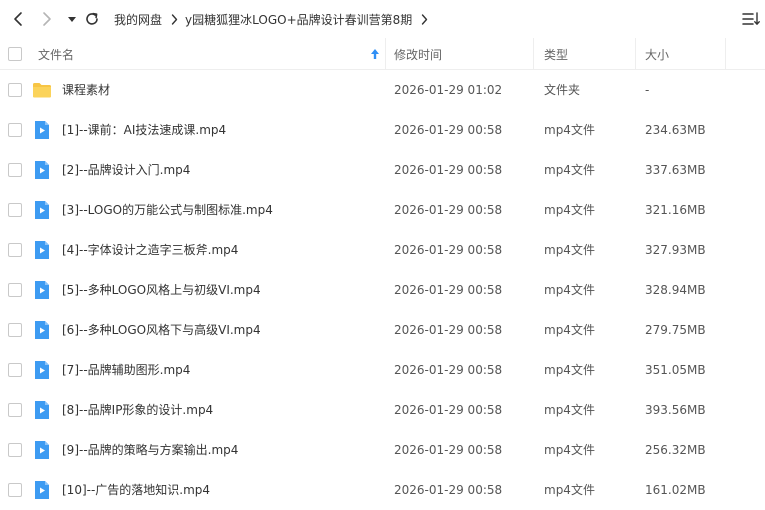  I want to click on file-name: [6]--多种LOGO风格下与高级VI.mp4, so click(161, 330).